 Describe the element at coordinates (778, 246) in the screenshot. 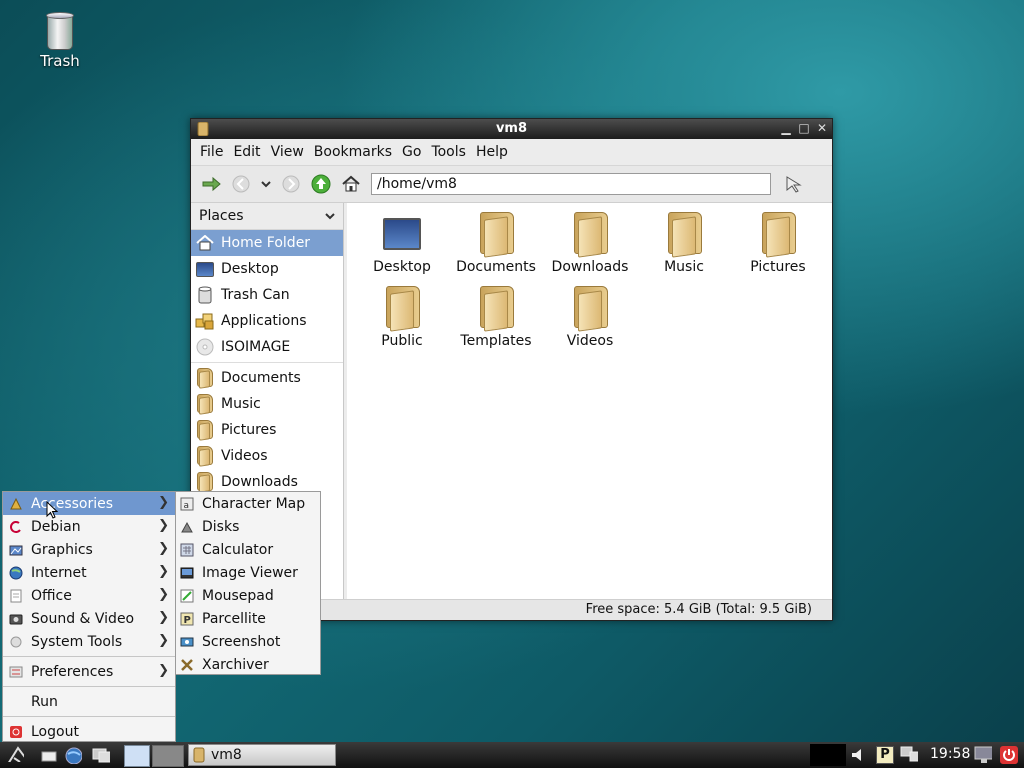

I see `file-item-pictures: Pictures` at that location.